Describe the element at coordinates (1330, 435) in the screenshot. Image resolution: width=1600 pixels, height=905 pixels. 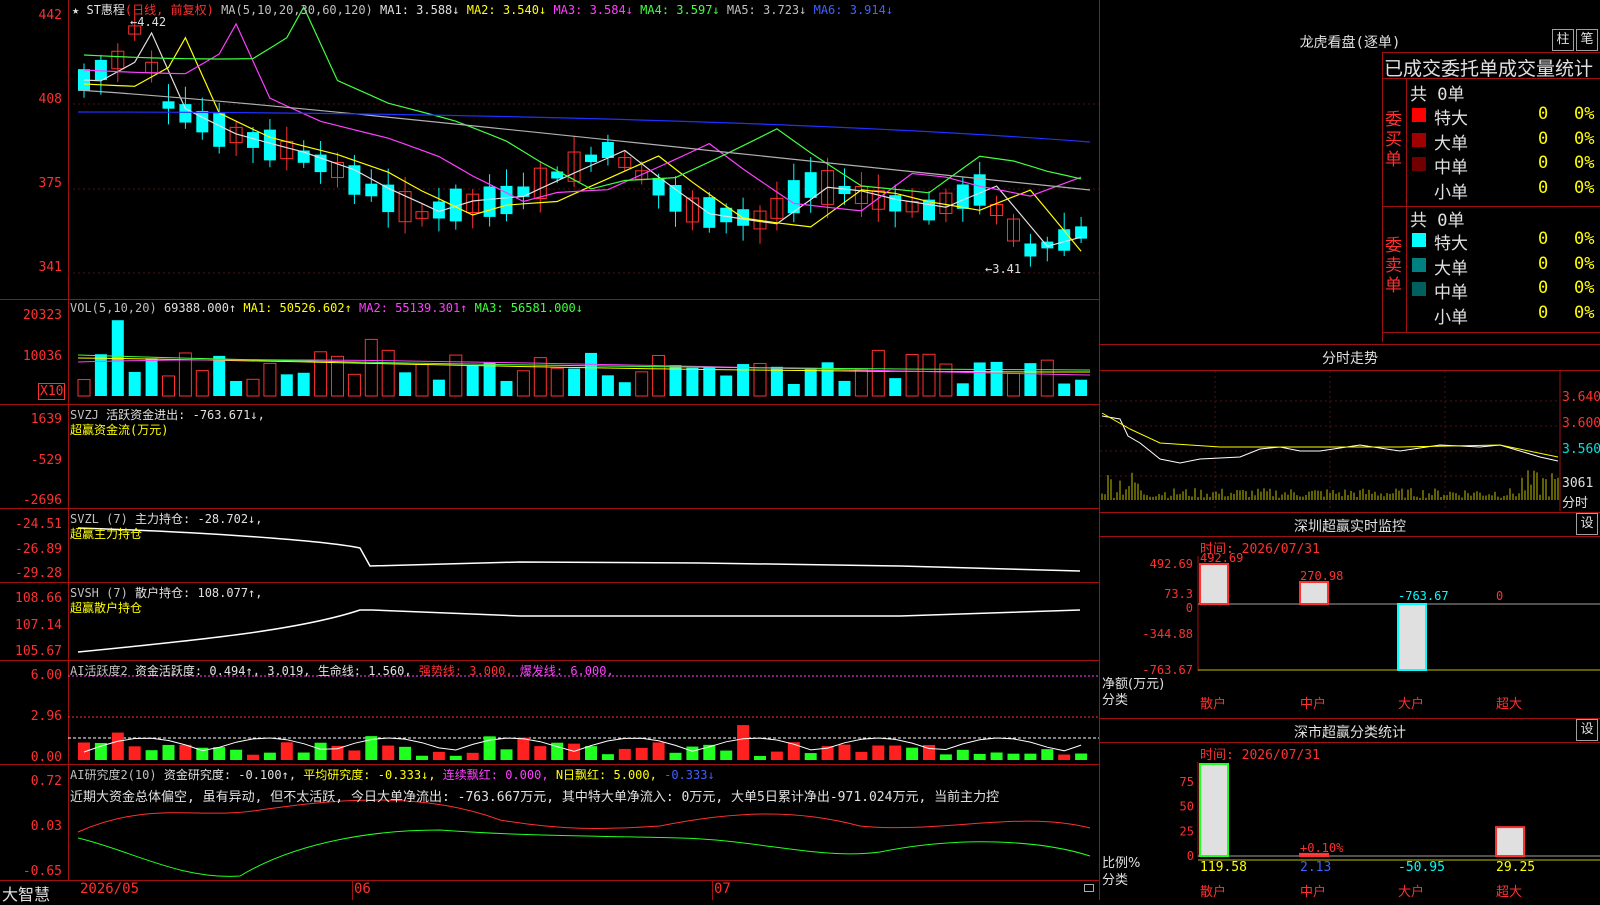
I see `intraday-avg-line` at that location.